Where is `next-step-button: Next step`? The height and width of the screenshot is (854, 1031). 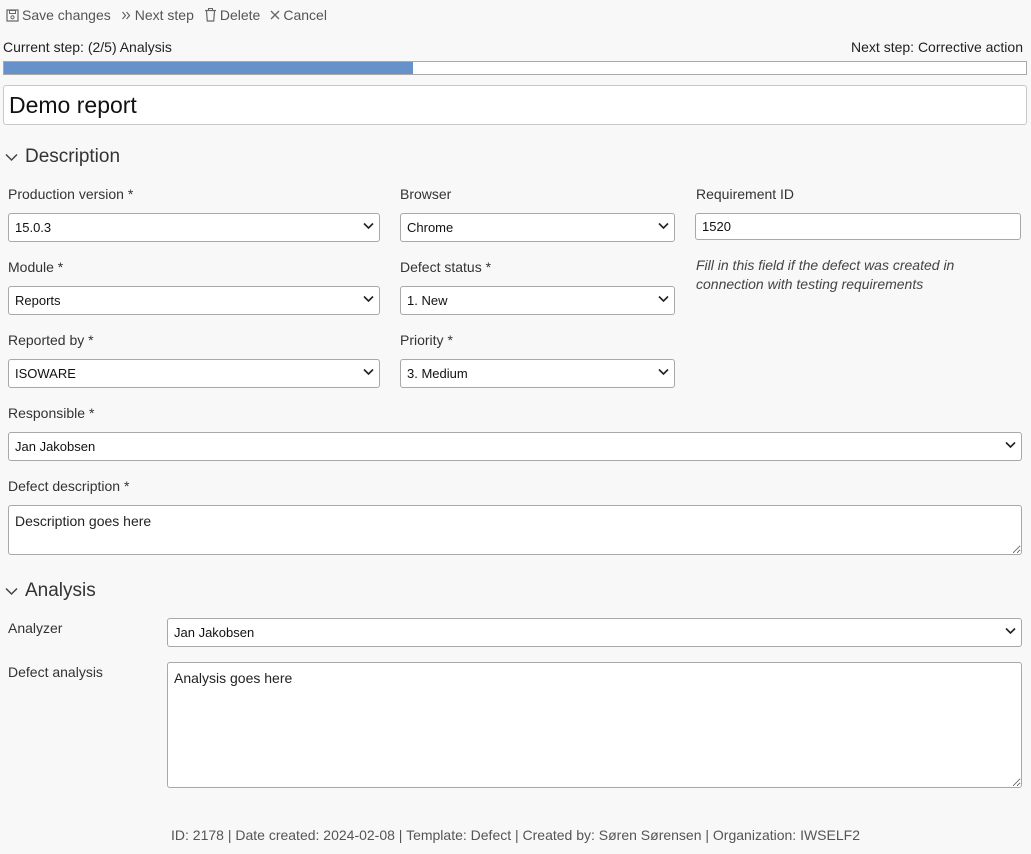 next-step-button: Next step is located at coordinates (157, 15).